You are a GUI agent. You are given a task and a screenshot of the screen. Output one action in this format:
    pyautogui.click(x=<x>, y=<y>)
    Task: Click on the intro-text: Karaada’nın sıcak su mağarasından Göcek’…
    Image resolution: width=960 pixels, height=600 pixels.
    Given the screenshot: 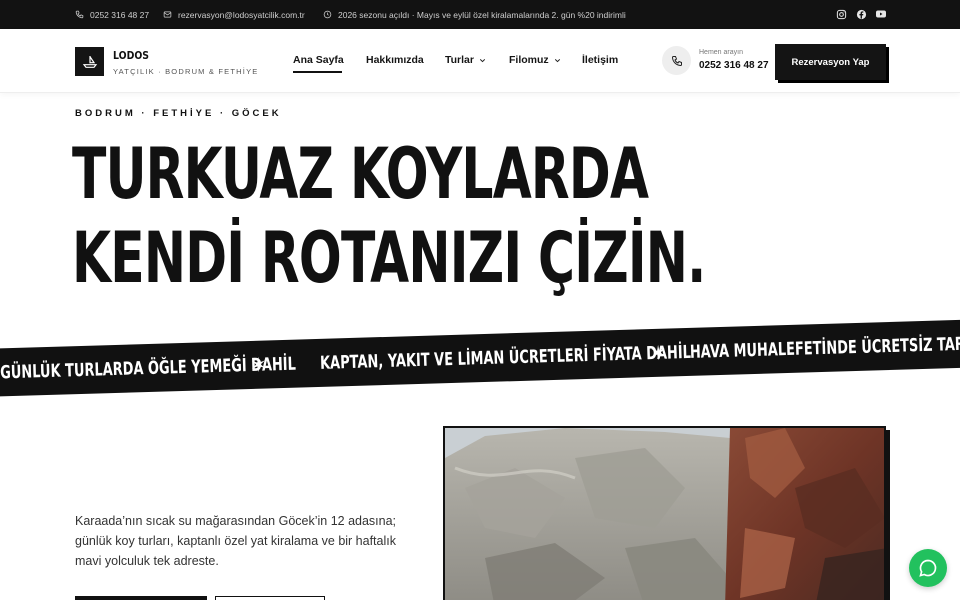 What is the action you would take?
    pyautogui.click(x=236, y=541)
    